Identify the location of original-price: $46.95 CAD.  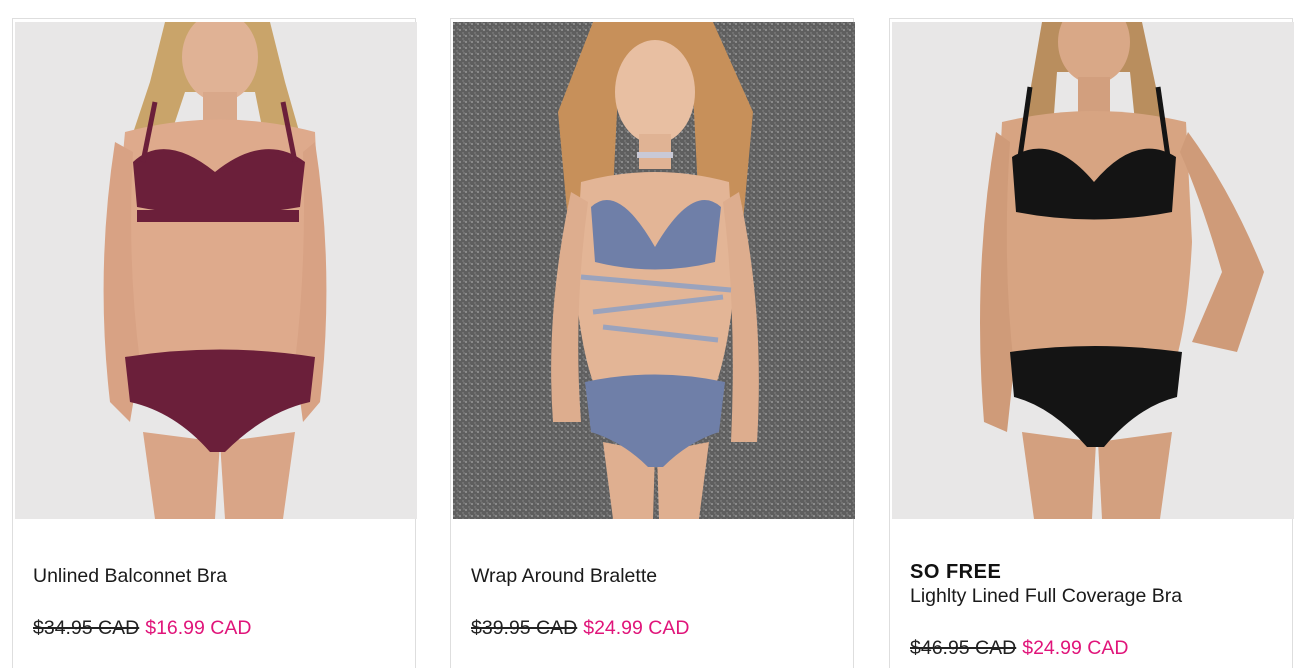
(963, 648).